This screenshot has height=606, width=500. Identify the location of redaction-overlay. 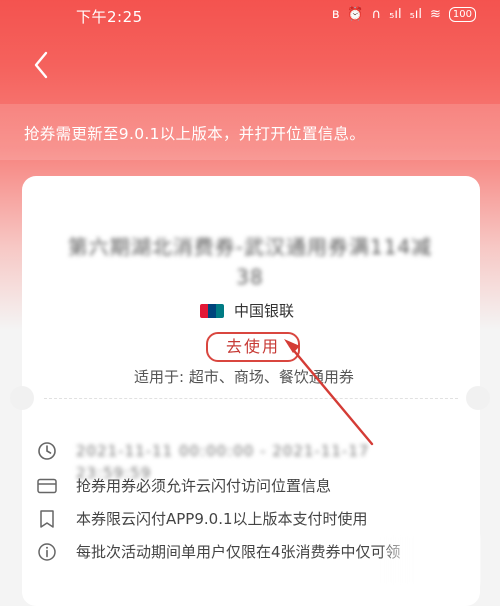
(430, 560).